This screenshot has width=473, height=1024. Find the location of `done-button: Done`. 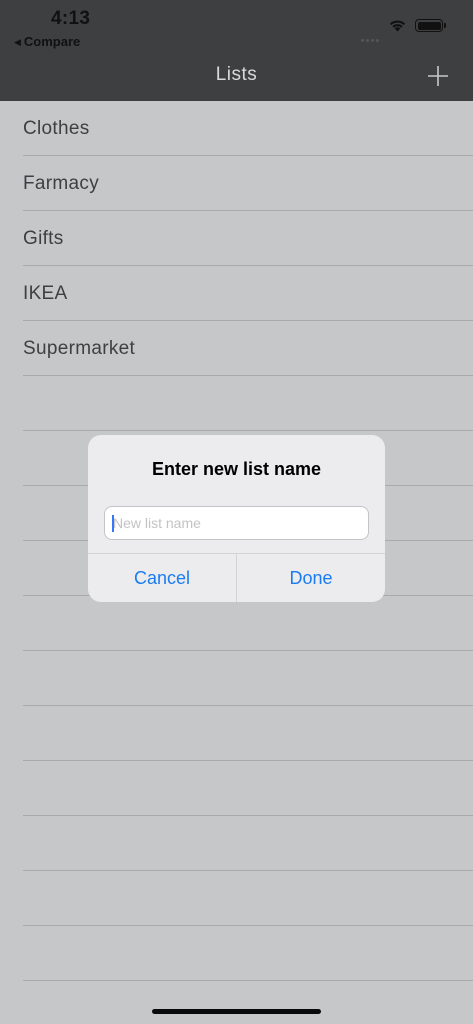

done-button: Done is located at coordinates (311, 578).